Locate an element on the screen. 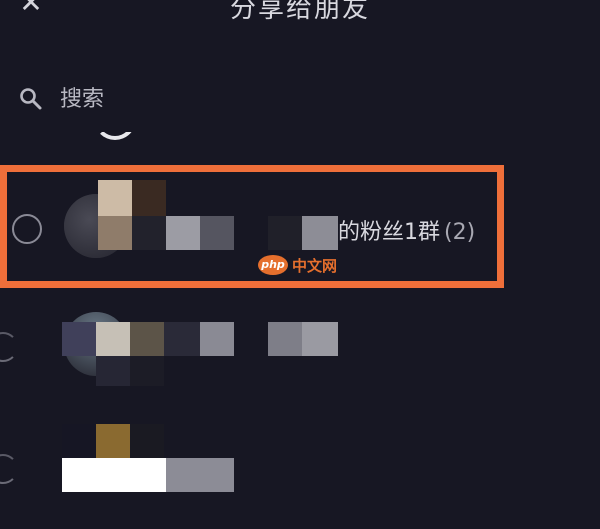 The image size is (600, 529). contact-name-text: 的粉丝1群 is located at coordinates (389, 232).